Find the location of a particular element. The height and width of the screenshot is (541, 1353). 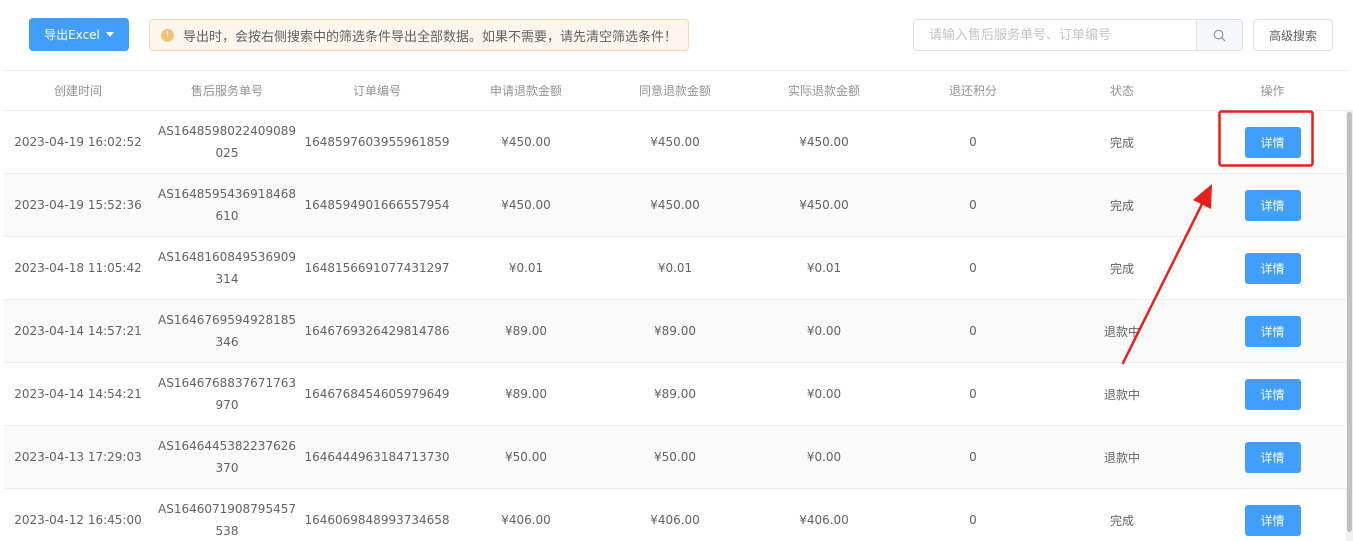

order-no-cell: 1646769326429814786 is located at coordinates (377, 331).